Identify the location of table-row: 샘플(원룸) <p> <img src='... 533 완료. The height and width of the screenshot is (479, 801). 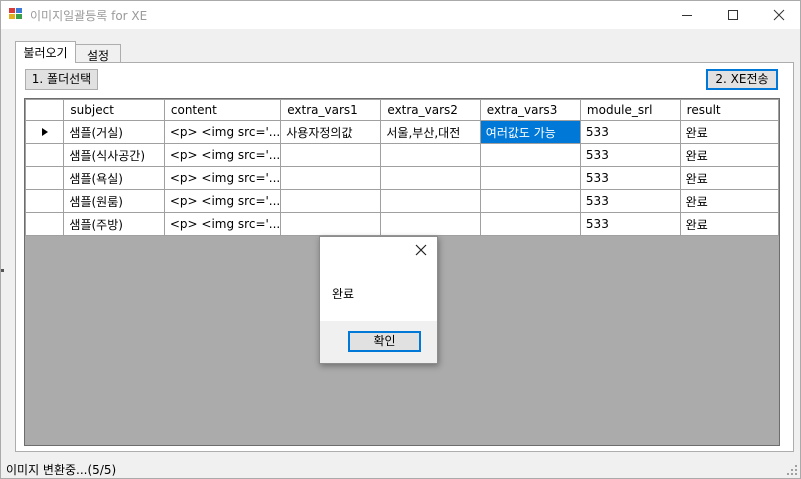
(402, 201).